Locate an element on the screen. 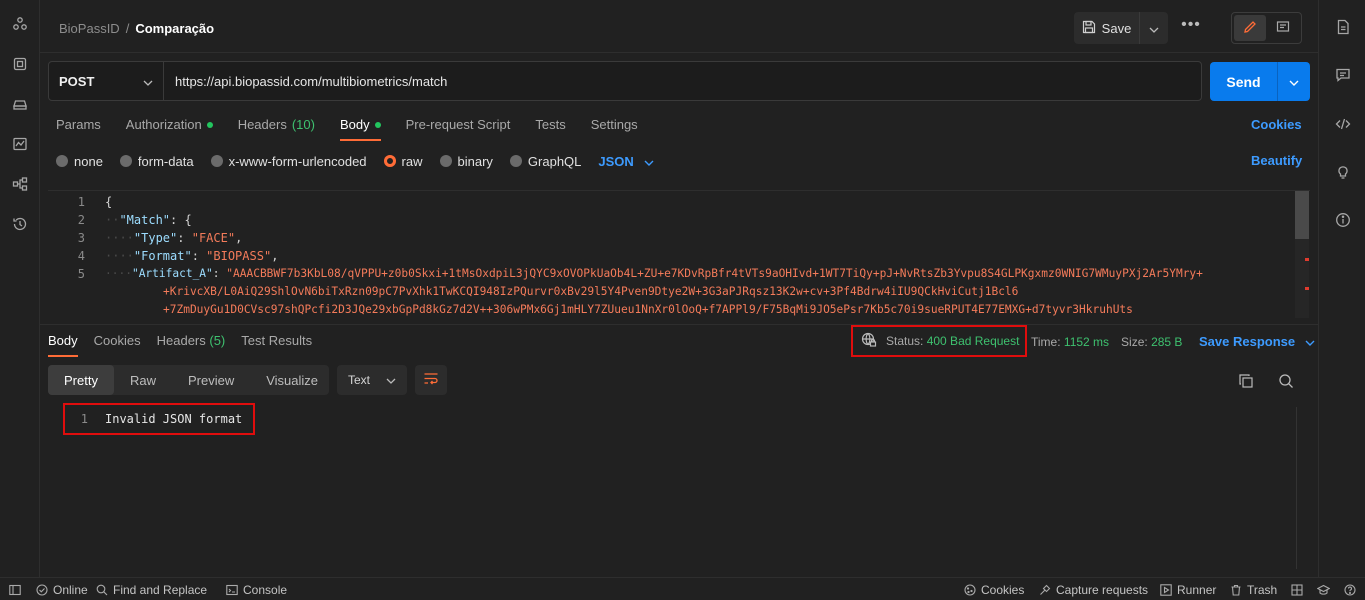  footer-cookies-button: Cookies is located at coordinates (993, 590).